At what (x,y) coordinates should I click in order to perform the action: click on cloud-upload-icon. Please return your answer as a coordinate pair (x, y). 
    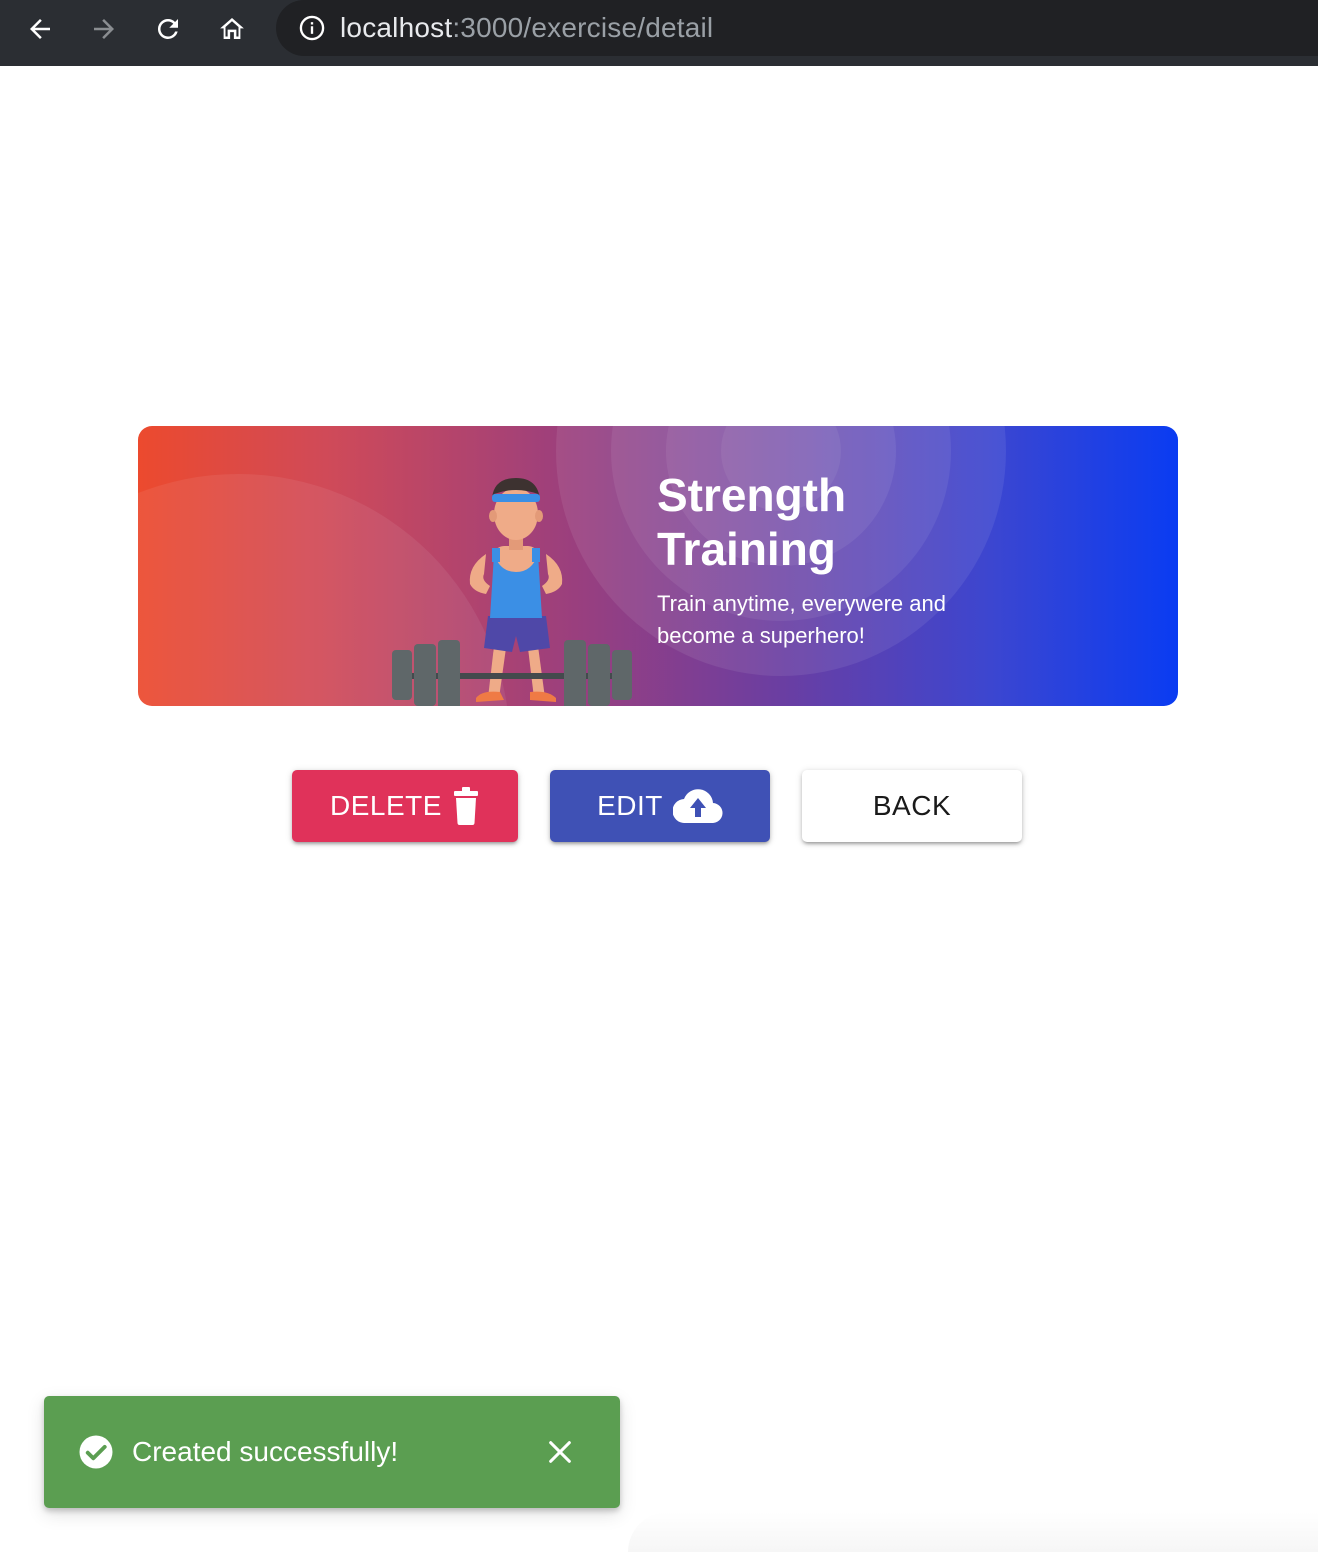
    Looking at the image, I should click on (697, 806).